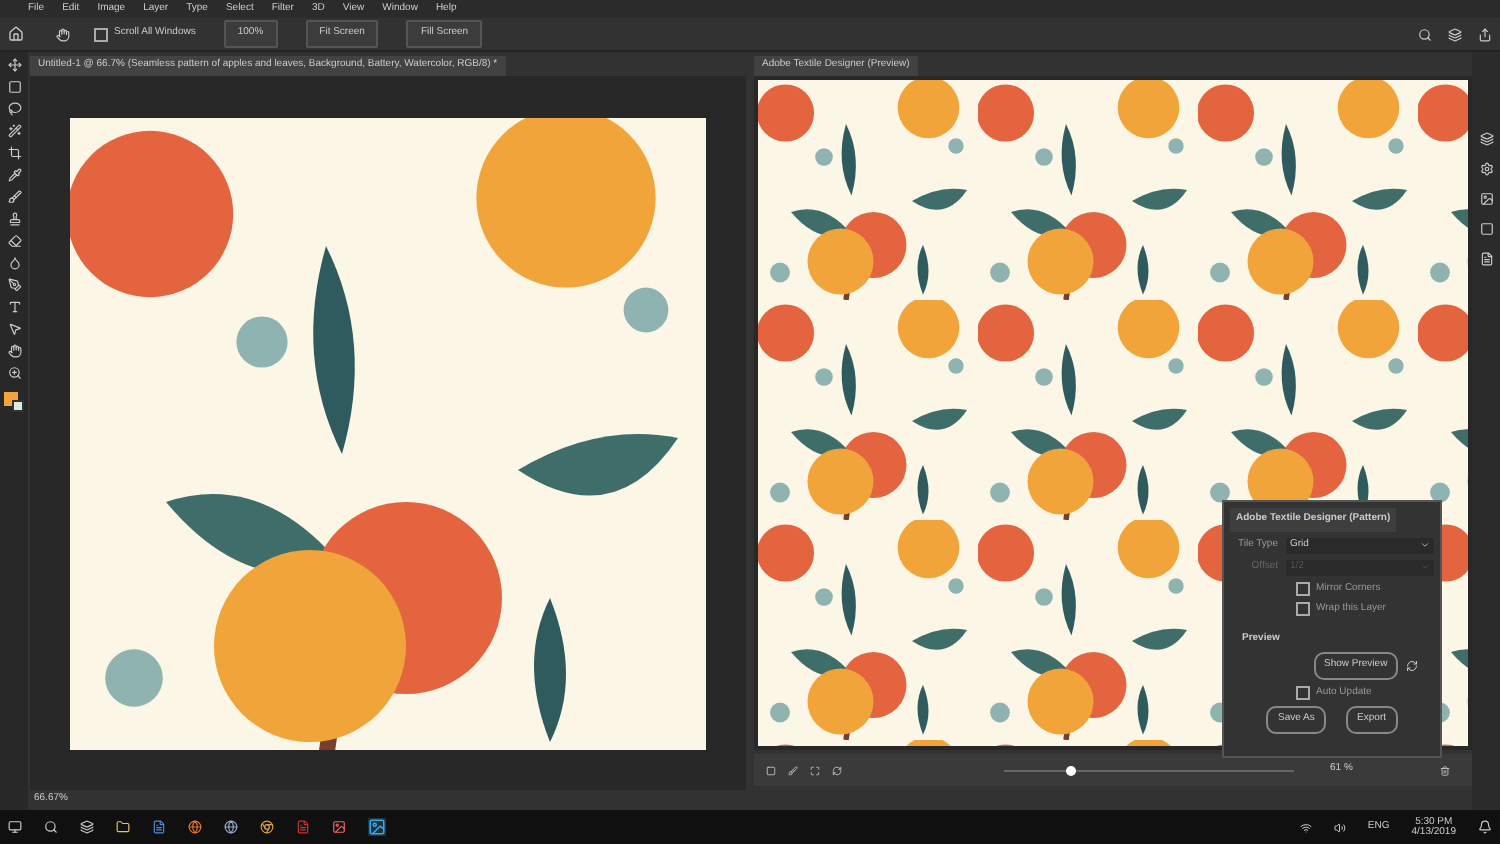 The image size is (1500, 844). Describe the element at coordinates (815, 770) in the screenshot. I see `fit-icon` at that location.